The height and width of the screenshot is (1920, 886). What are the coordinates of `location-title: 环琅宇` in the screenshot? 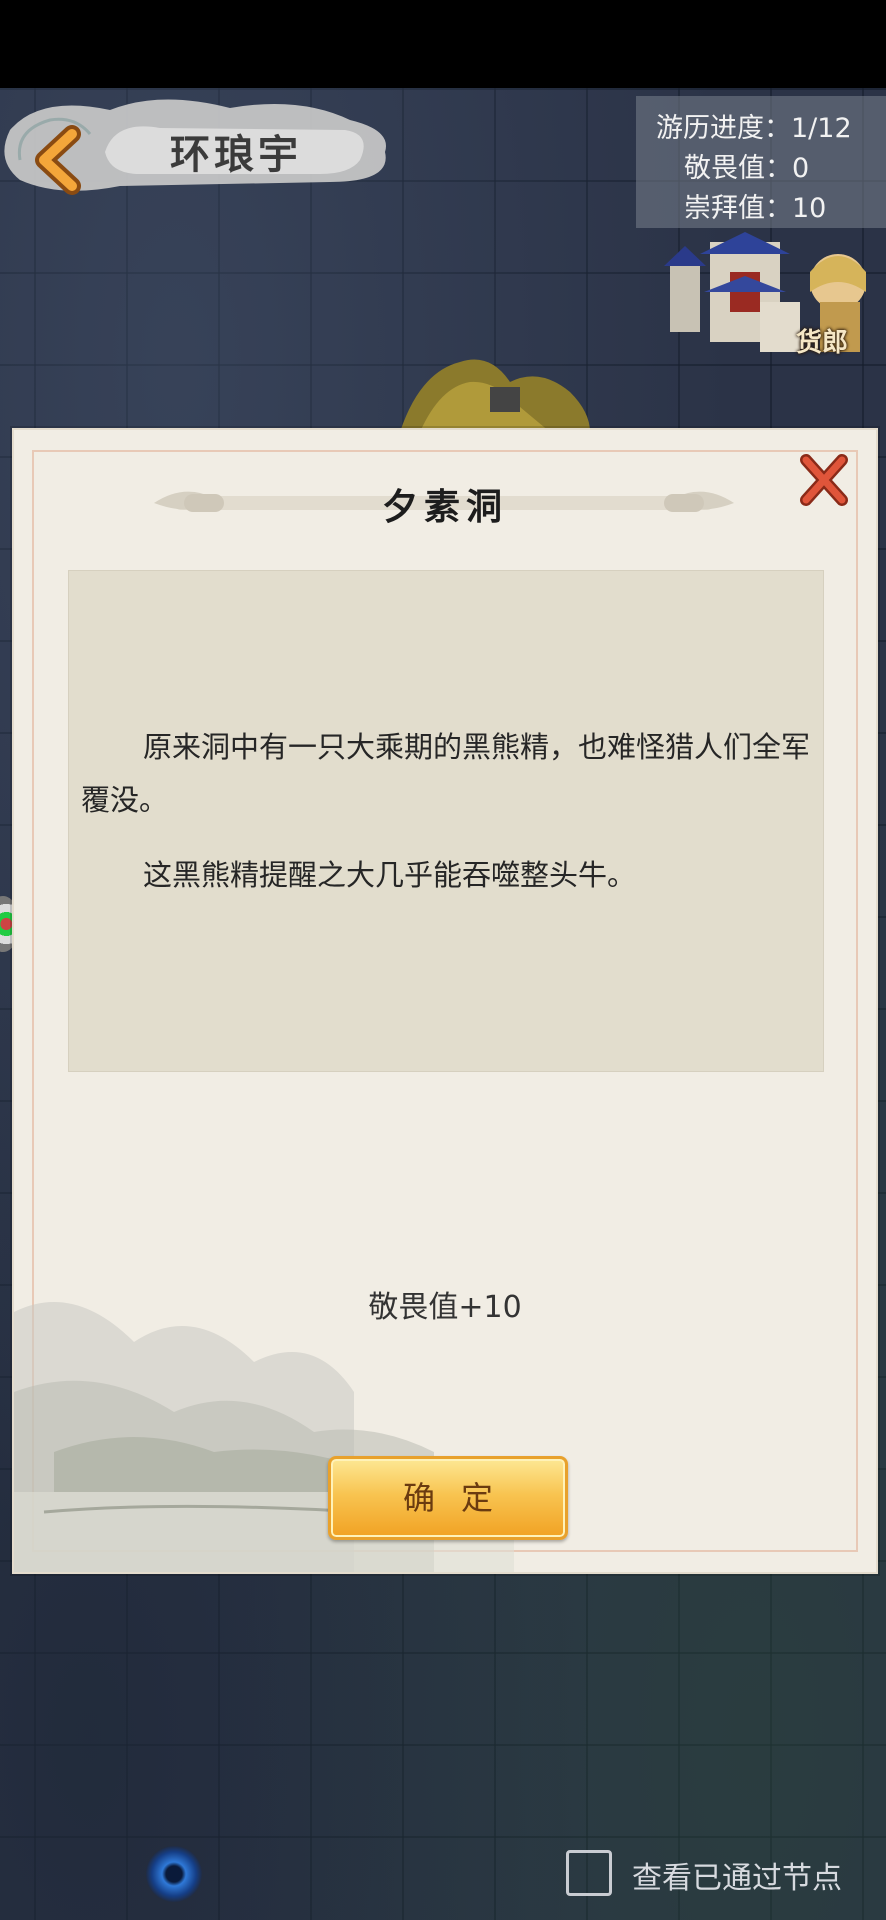 It's located at (236, 154).